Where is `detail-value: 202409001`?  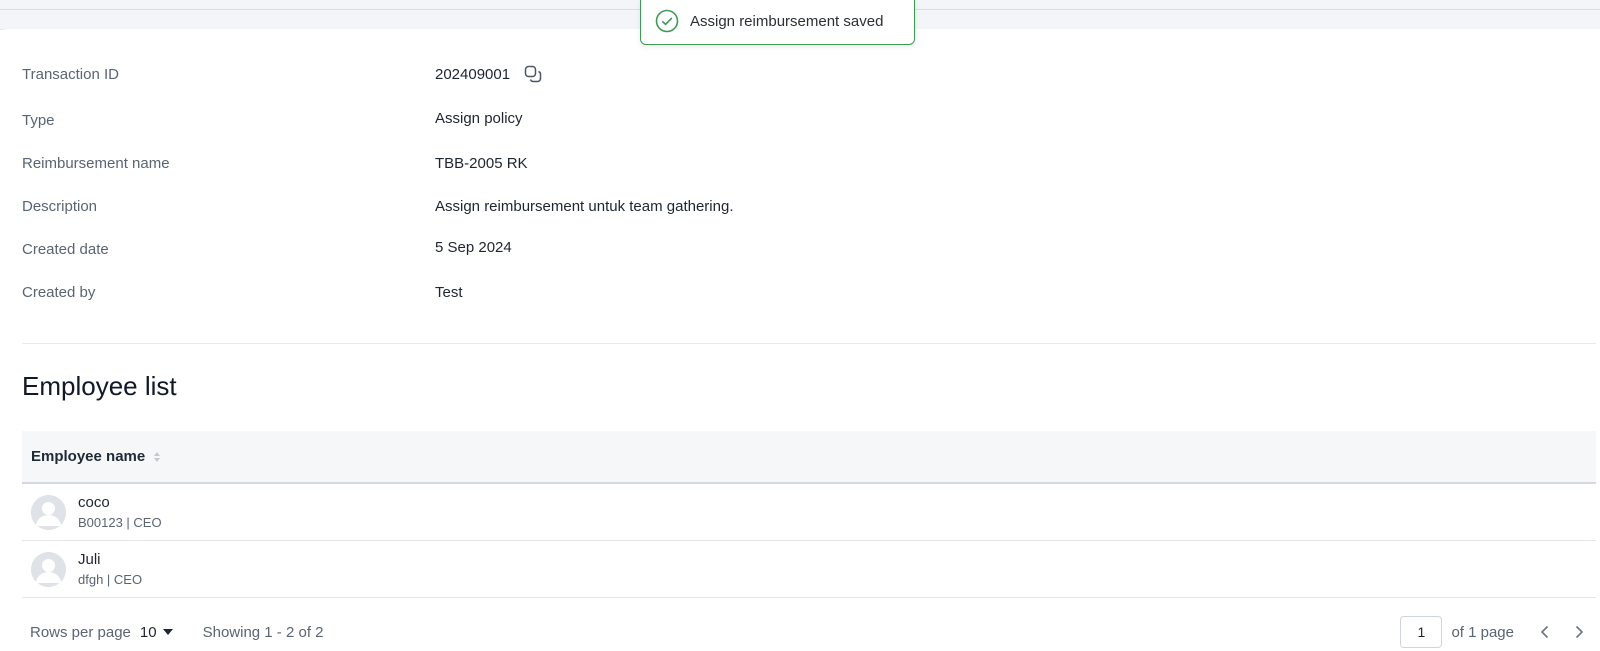
detail-value: 202409001 is located at coordinates (489, 74).